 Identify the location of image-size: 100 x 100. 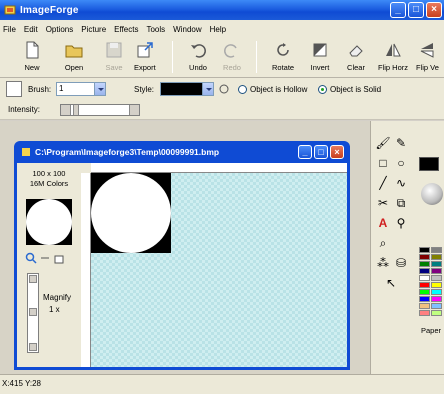
(49, 173).